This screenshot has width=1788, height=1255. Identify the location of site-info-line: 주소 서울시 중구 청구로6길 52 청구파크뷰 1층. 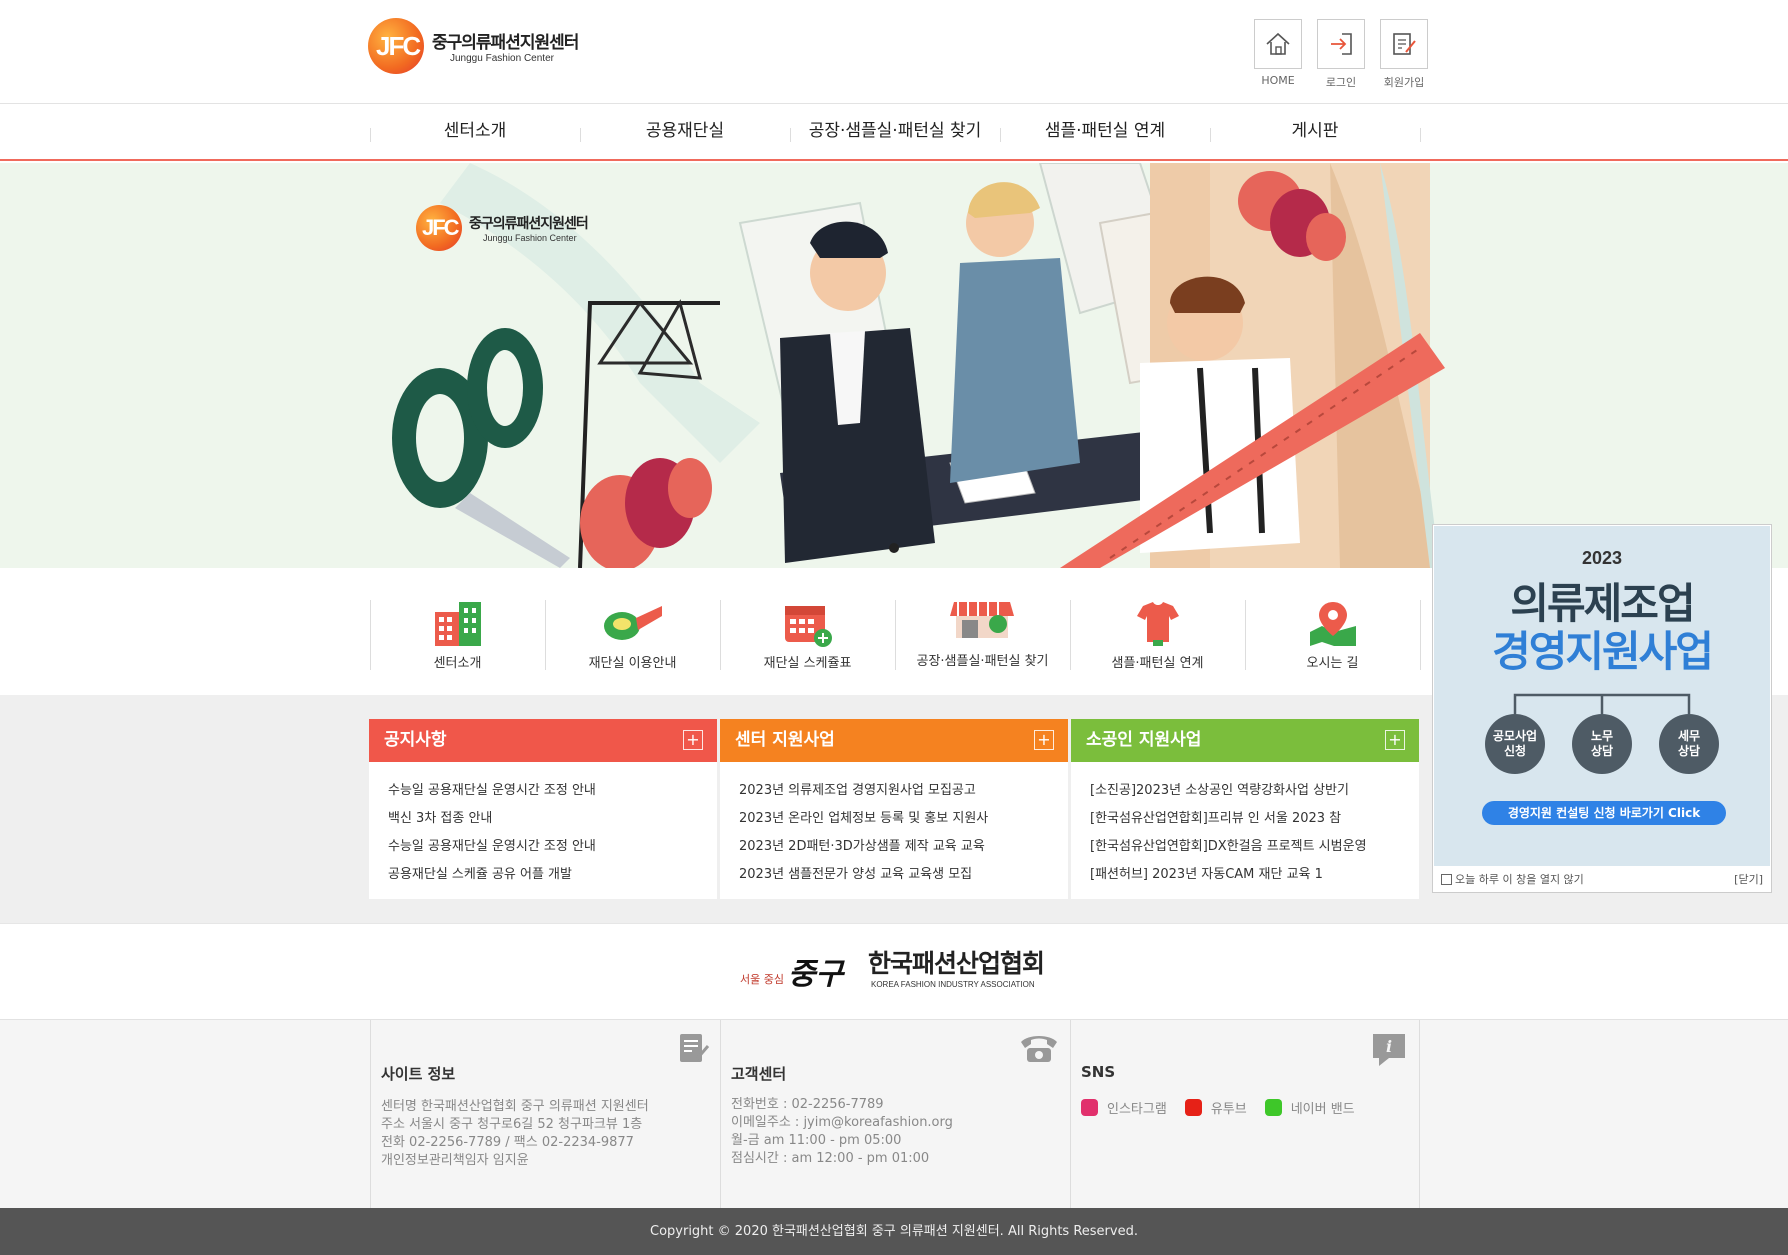
(512, 1124).